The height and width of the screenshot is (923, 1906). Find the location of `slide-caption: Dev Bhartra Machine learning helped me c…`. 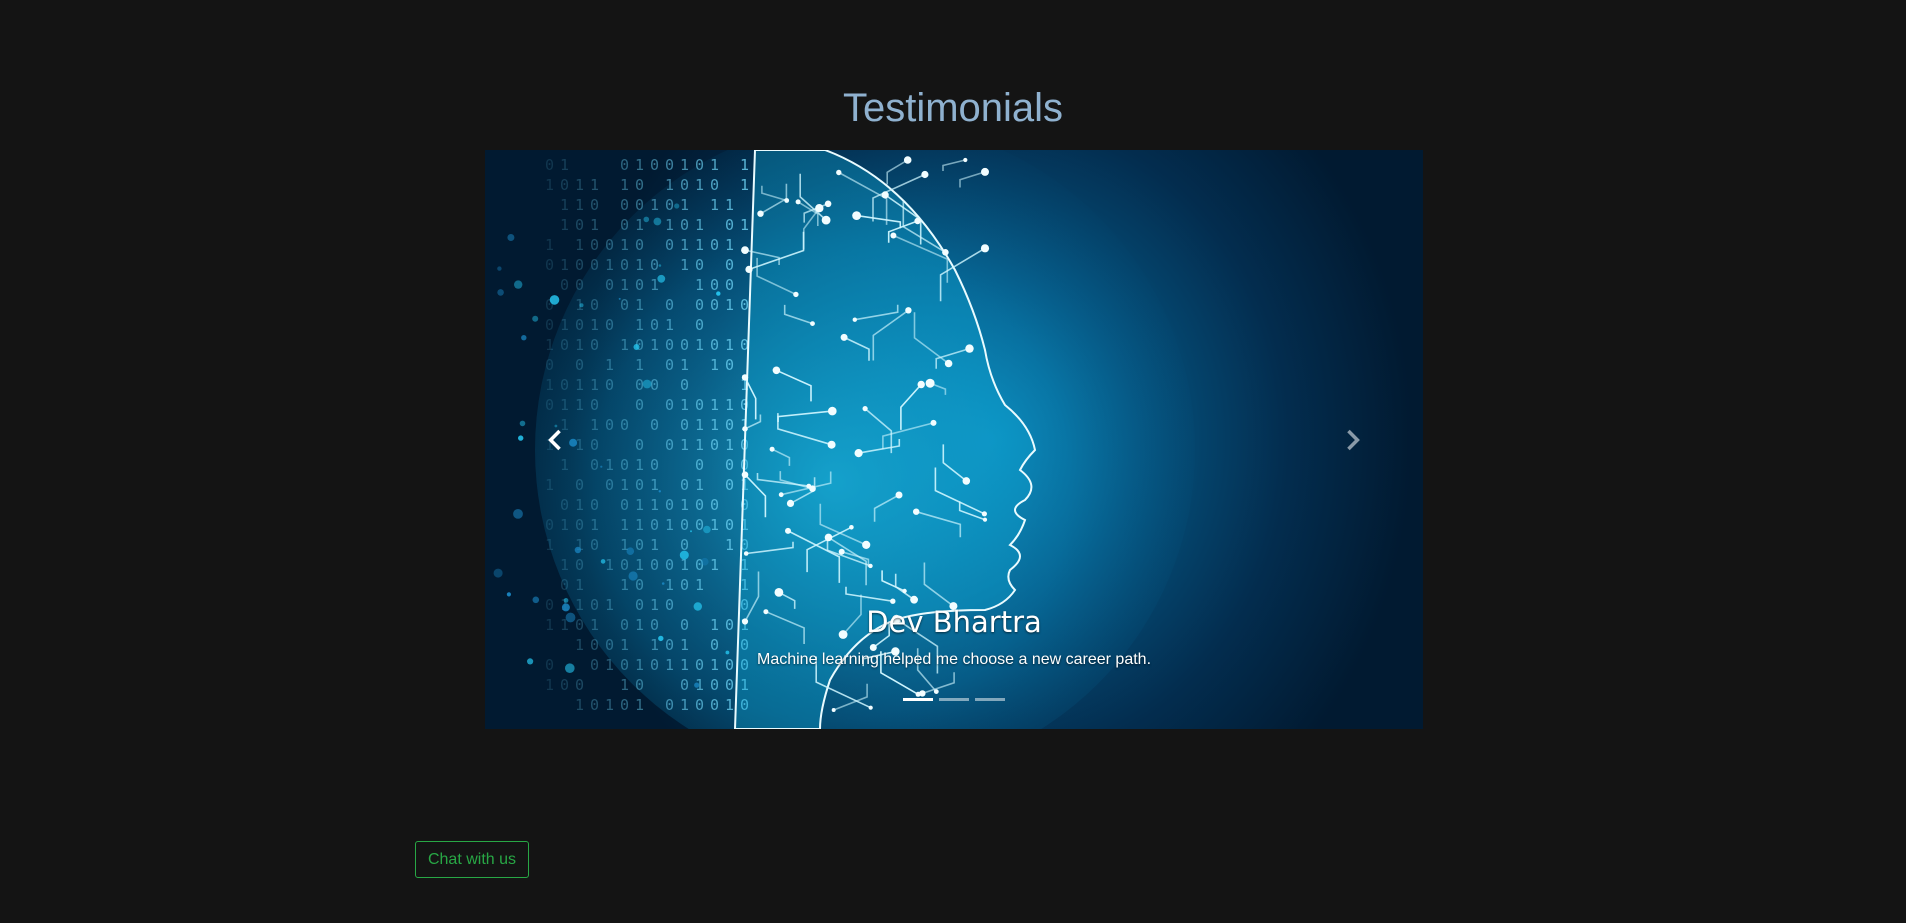

slide-caption: Dev Bhartra Machine learning helped me c… is located at coordinates (954, 637).